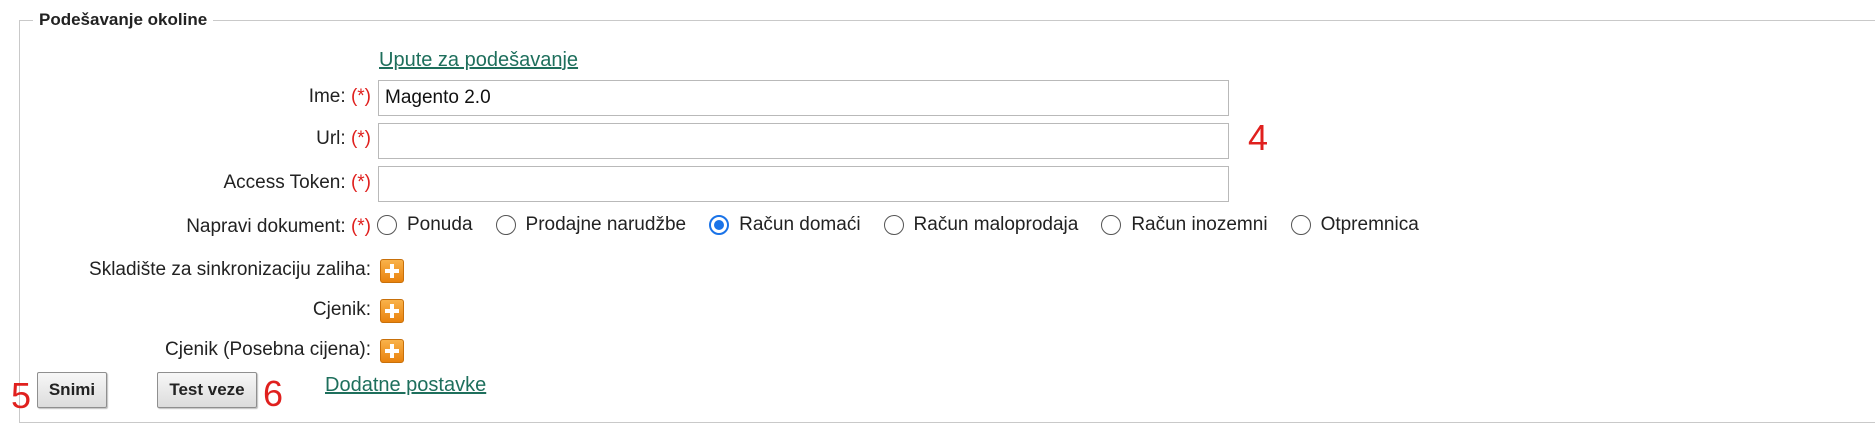 The height and width of the screenshot is (448, 1875). What do you see at coordinates (392, 351) in the screenshot?
I see `add-special-pricelist-plus-icon` at bounding box center [392, 351].